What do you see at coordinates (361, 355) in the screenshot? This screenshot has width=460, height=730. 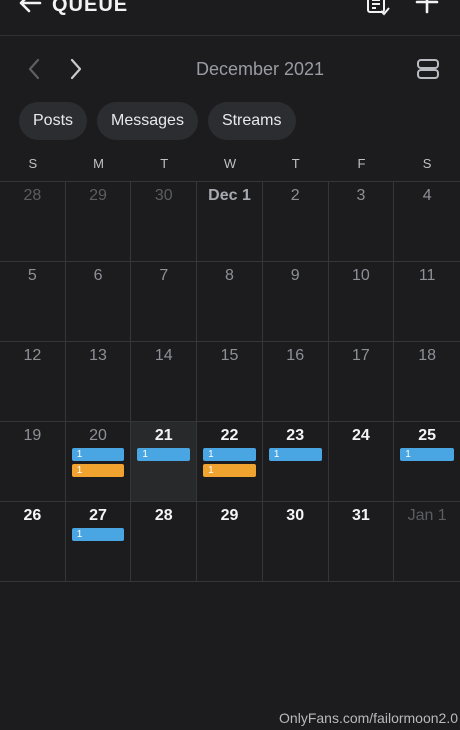 I see `day-number: 17` at bounding box center [361, 355].